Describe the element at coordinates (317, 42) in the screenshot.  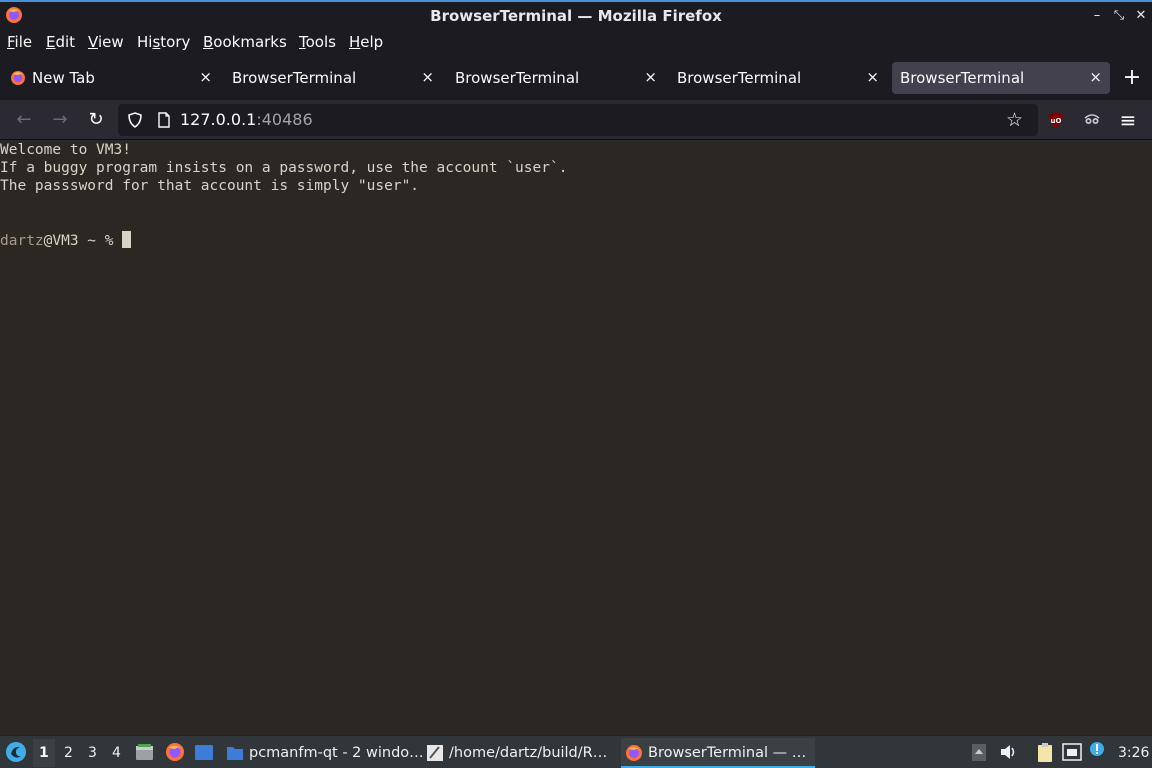
I see `menu-tools: Tools` at that location.